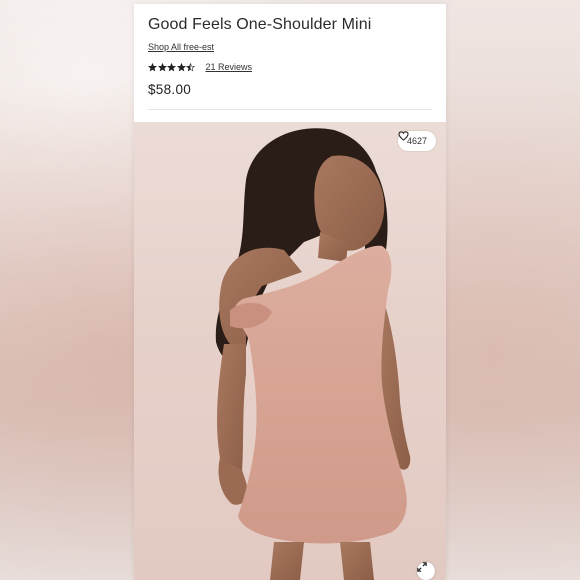 This screenshot has height=580, width=580. I want to click on shop-all-link: Shop All free-est, so click(181, 47).